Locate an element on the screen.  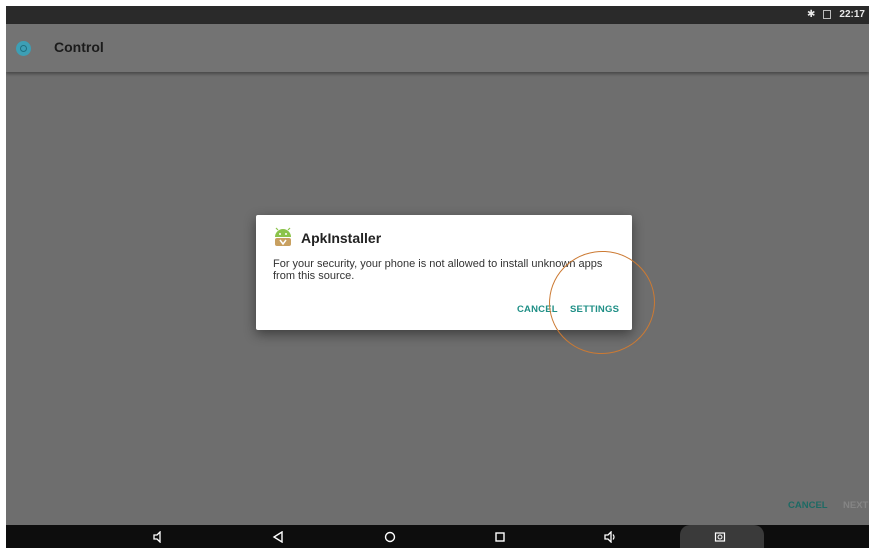
bluetooth-icon: ✱ is located at coordinates (811, 14).